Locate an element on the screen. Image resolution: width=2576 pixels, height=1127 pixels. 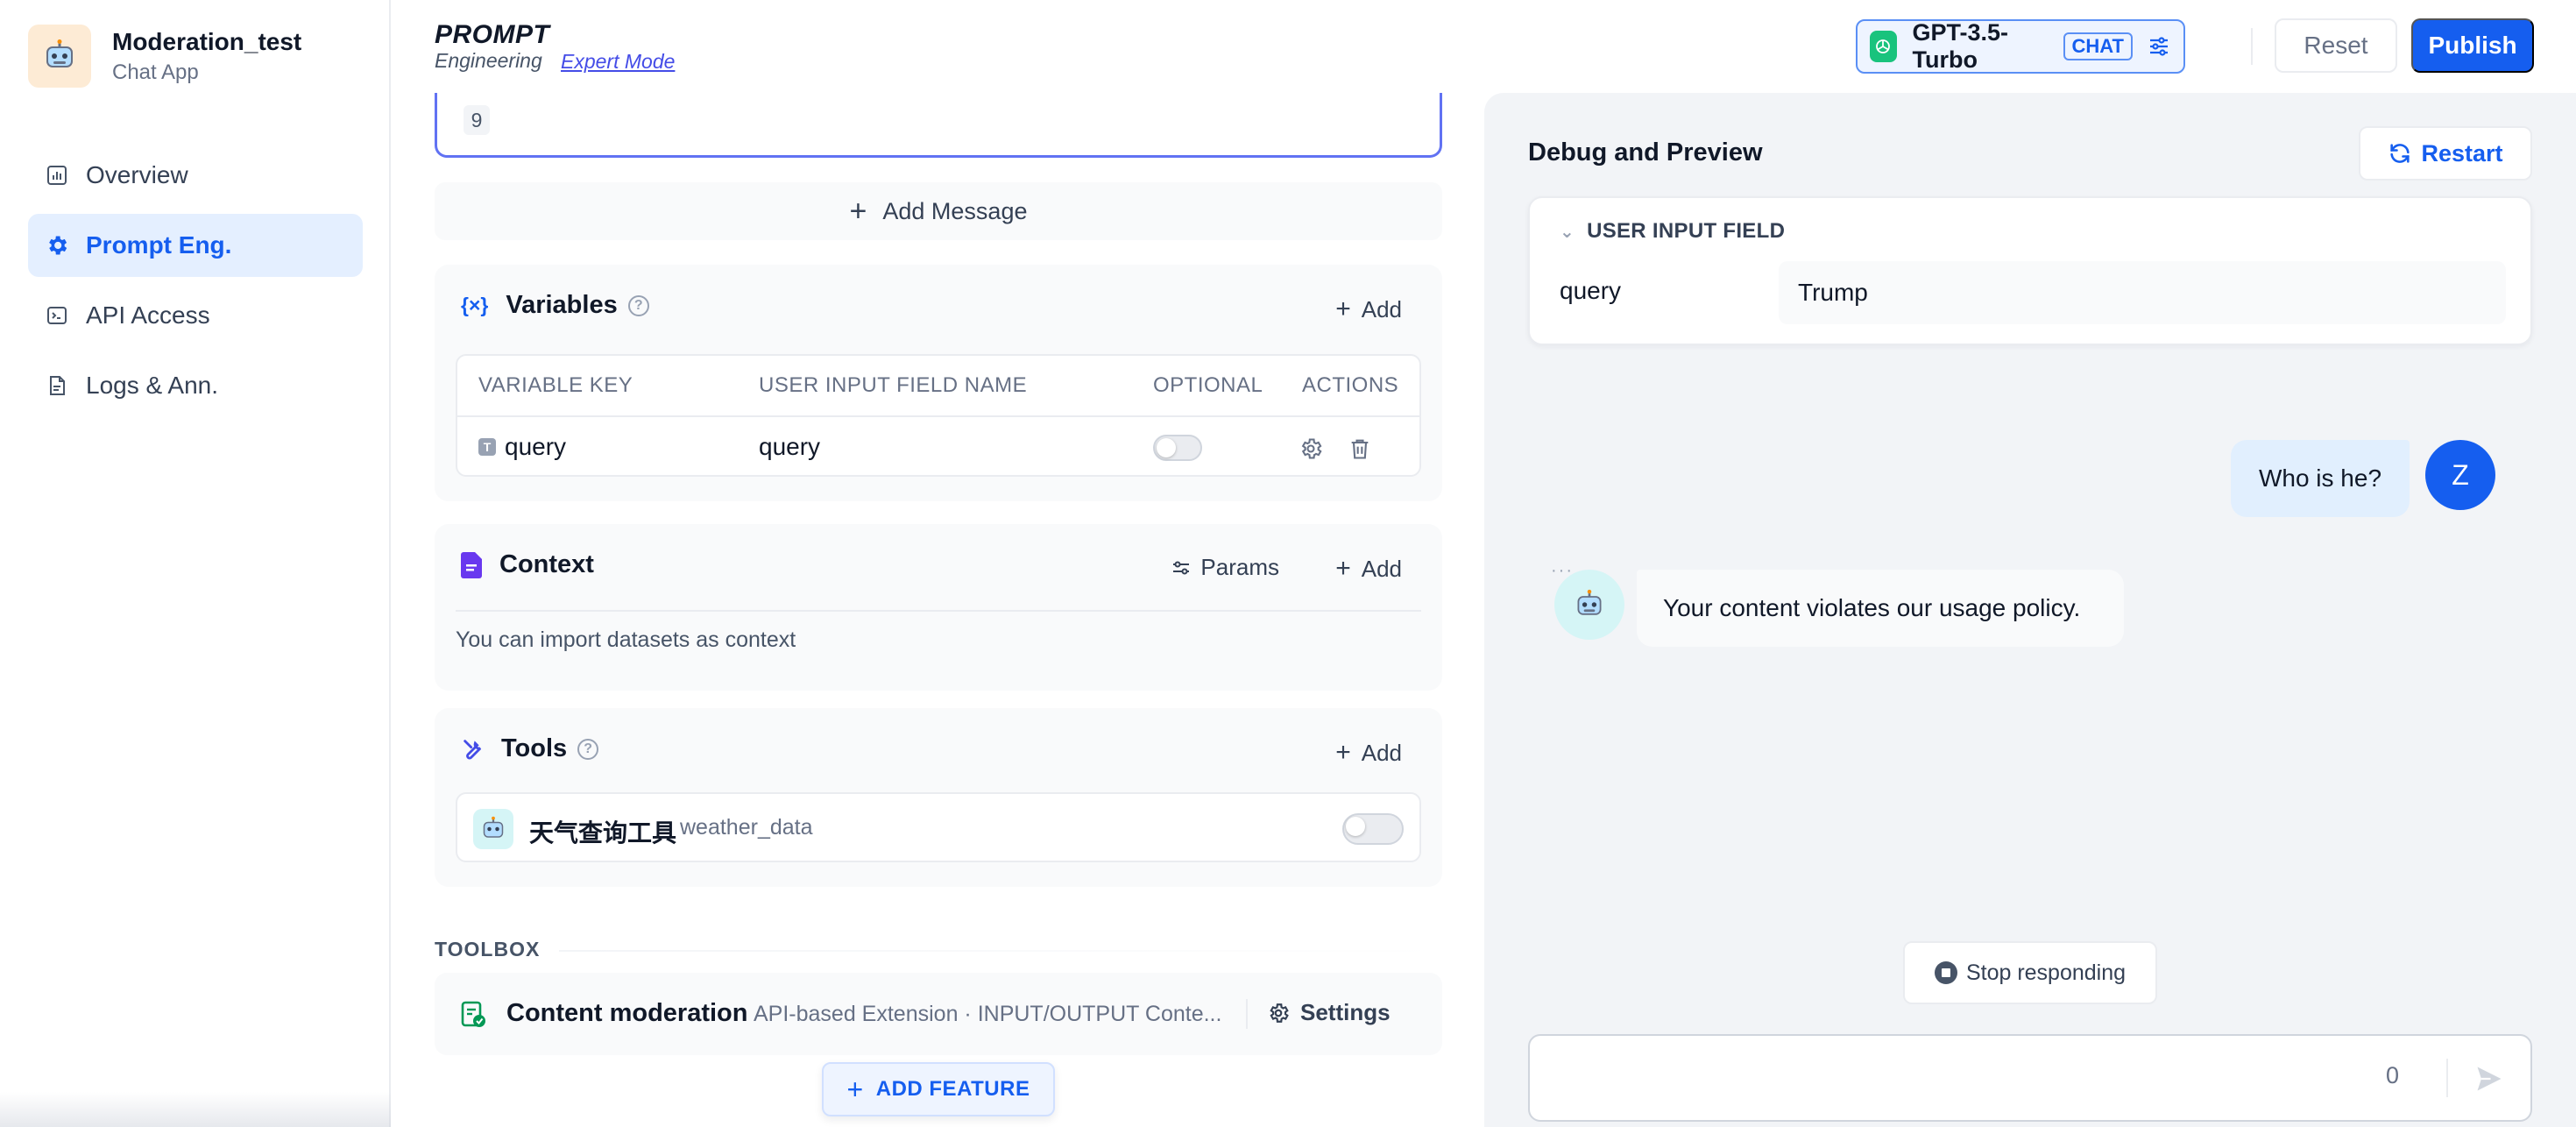
sidebar-fade is located at coordinates (195, 1109).